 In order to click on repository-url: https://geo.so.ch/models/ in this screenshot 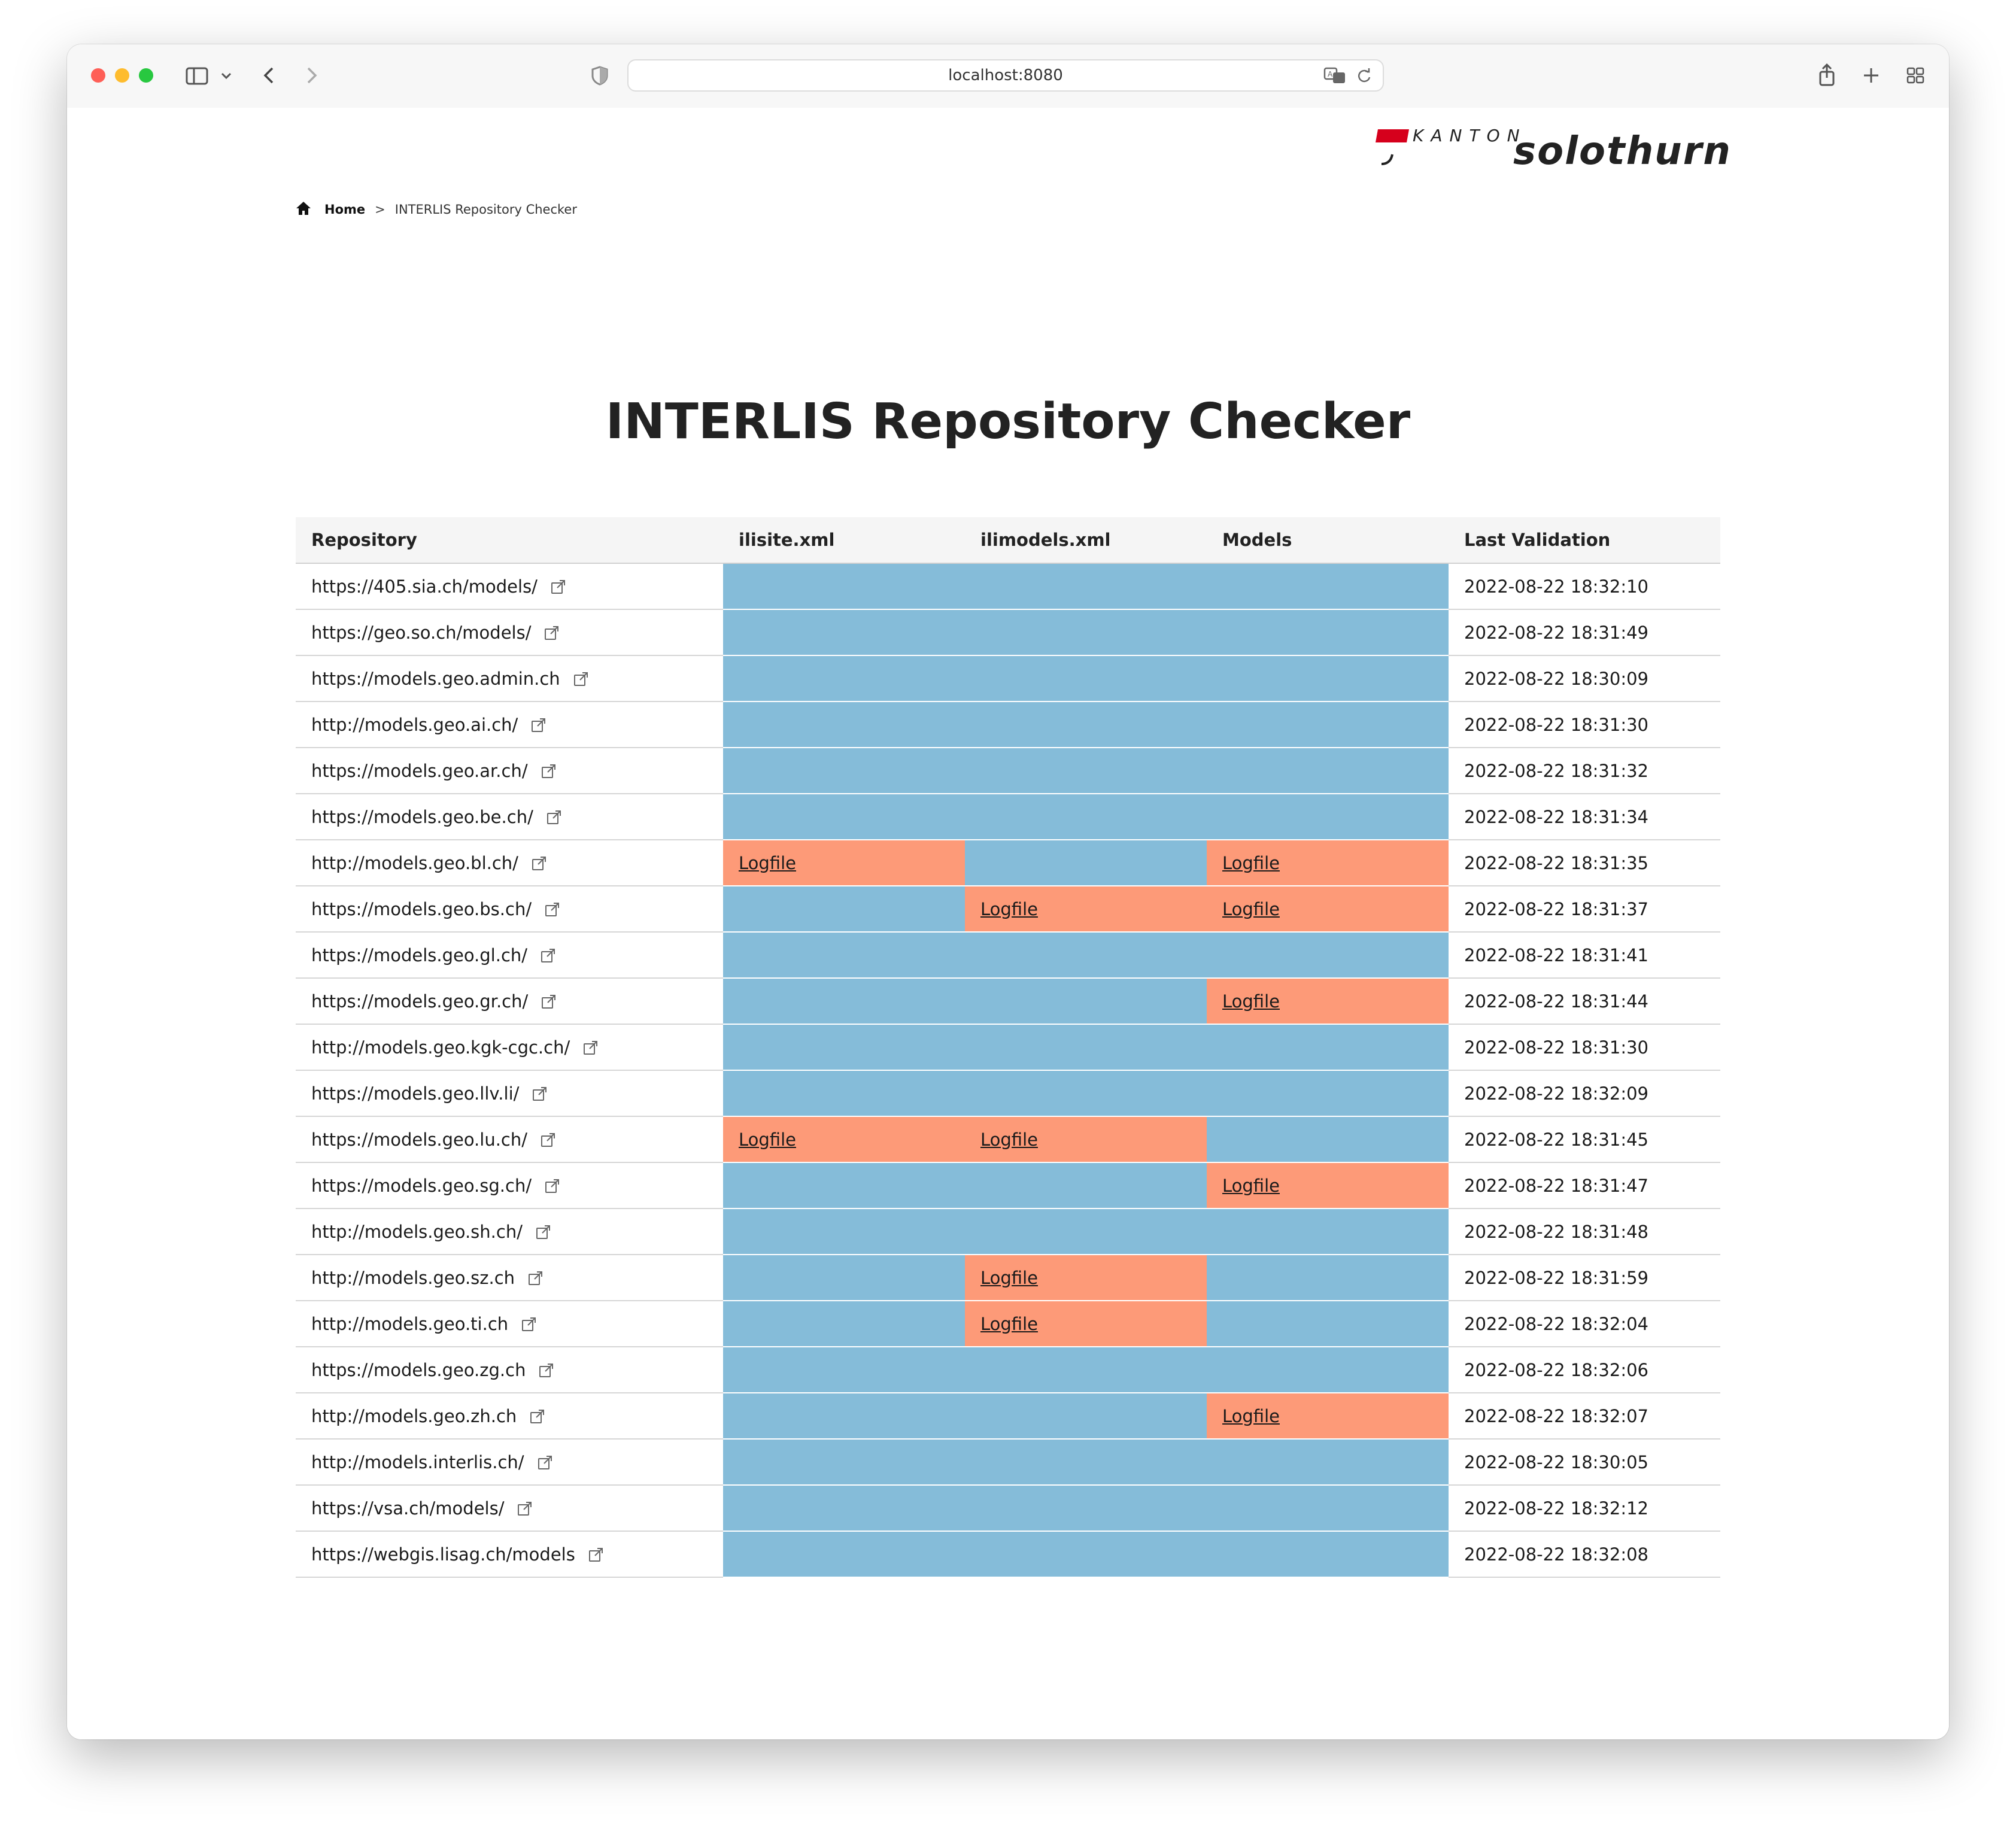, I will do `click(421, 632)`.